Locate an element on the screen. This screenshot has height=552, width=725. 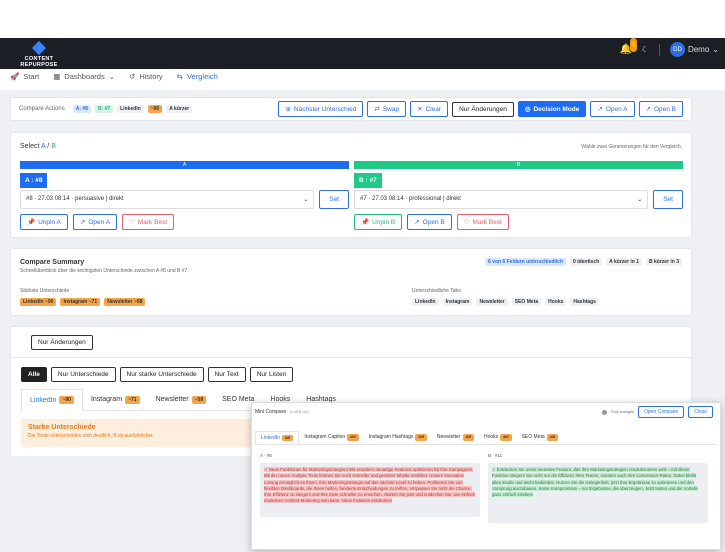
only-changes-toggle: Nur Änderungen is located at coordinates (62, 342).